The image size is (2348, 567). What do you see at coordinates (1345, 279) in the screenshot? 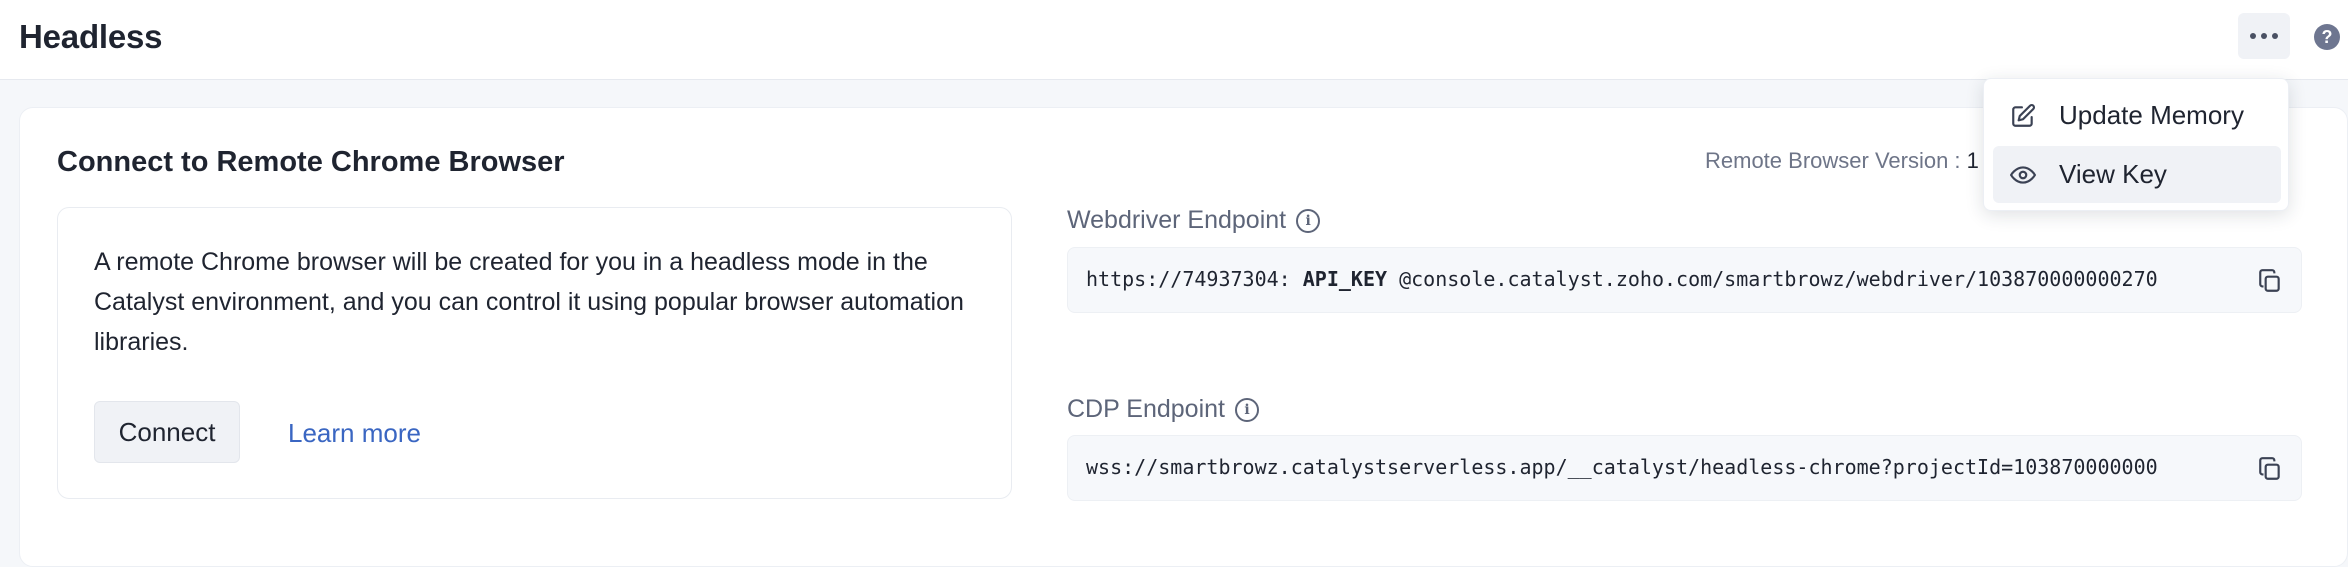
I see `webdriver-url-key: API_KEY` at bounding box center [1345, 279].